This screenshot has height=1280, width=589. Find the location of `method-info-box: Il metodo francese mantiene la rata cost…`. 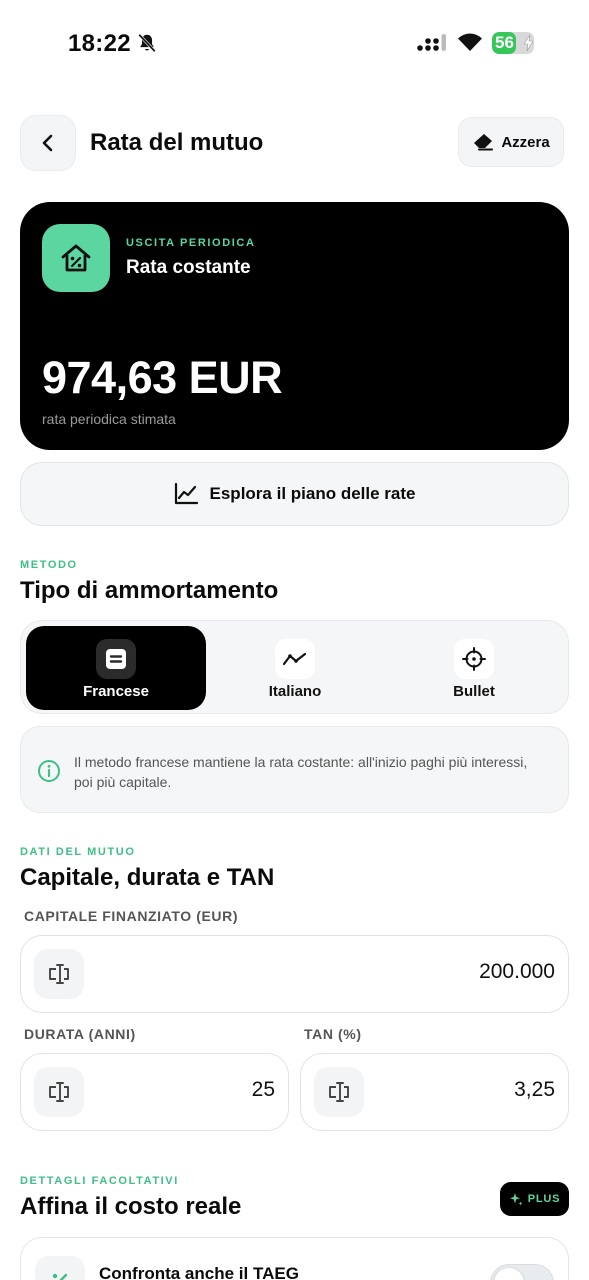

method-info-box: Il metodo francese mantiene la rata cost… is located at coordinates (294, 769).